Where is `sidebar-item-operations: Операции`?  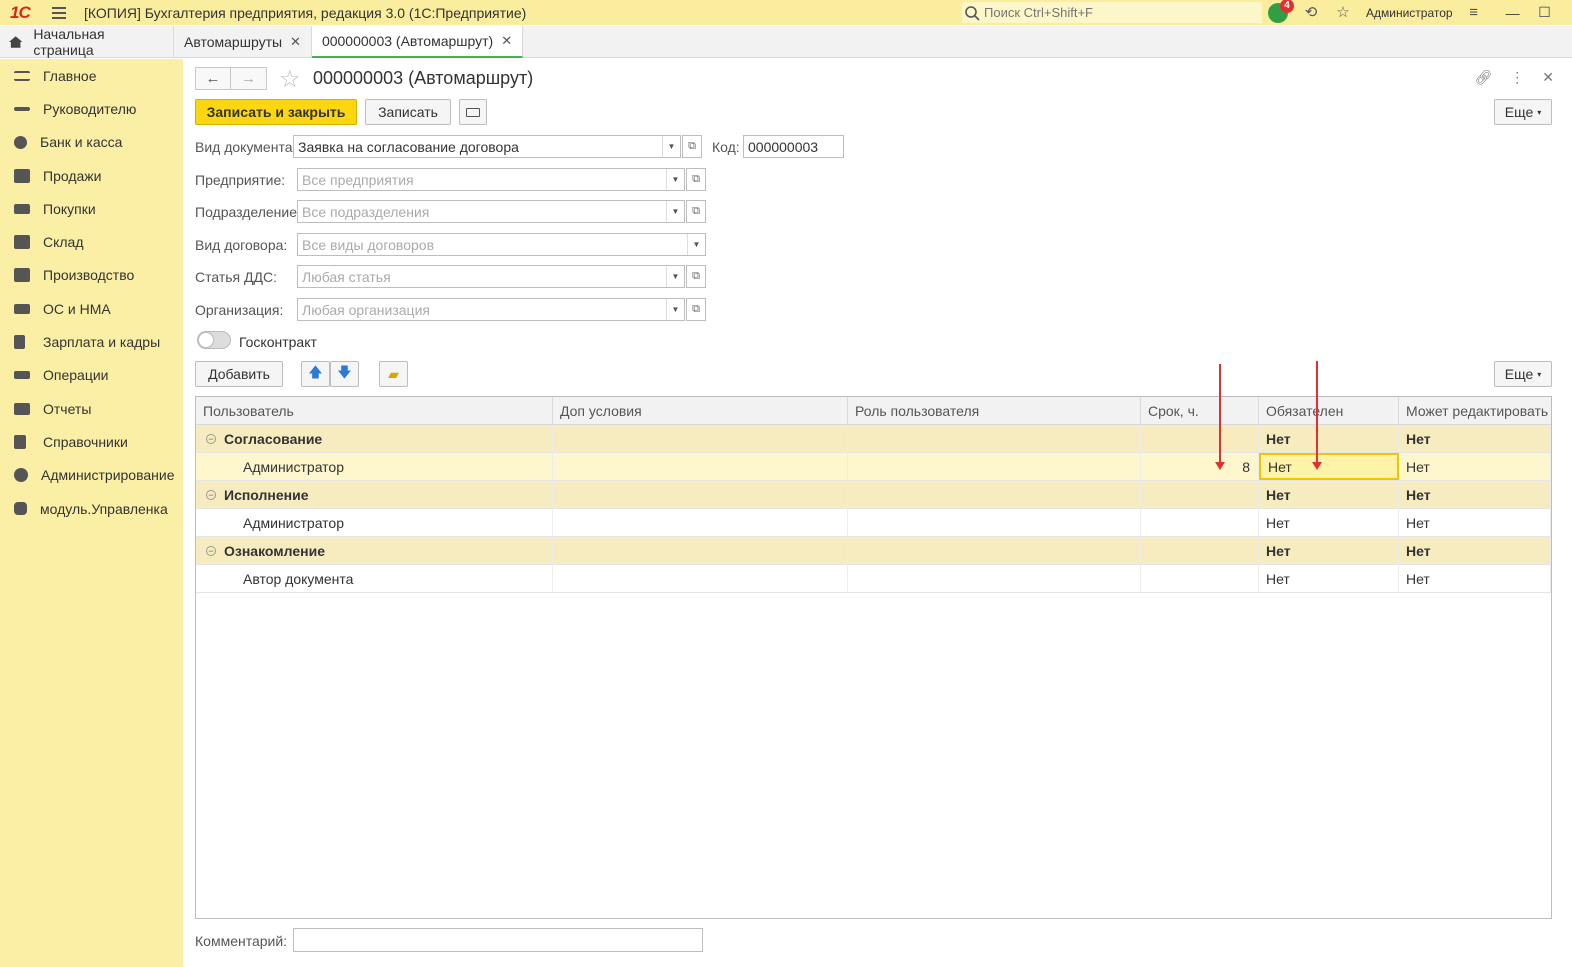 sidebar-item-operations: Операции is located at coordinates (91, 375).